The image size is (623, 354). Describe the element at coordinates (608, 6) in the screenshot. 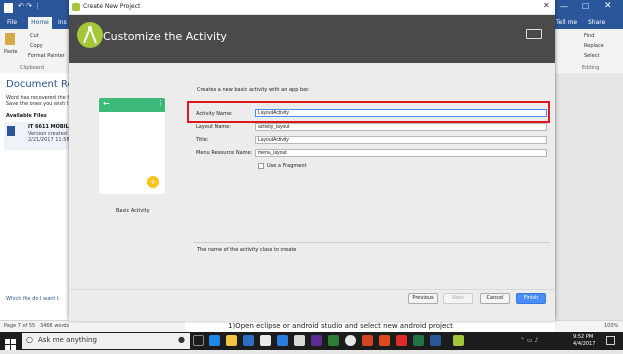

I see `close-icon: ✕` at that location.